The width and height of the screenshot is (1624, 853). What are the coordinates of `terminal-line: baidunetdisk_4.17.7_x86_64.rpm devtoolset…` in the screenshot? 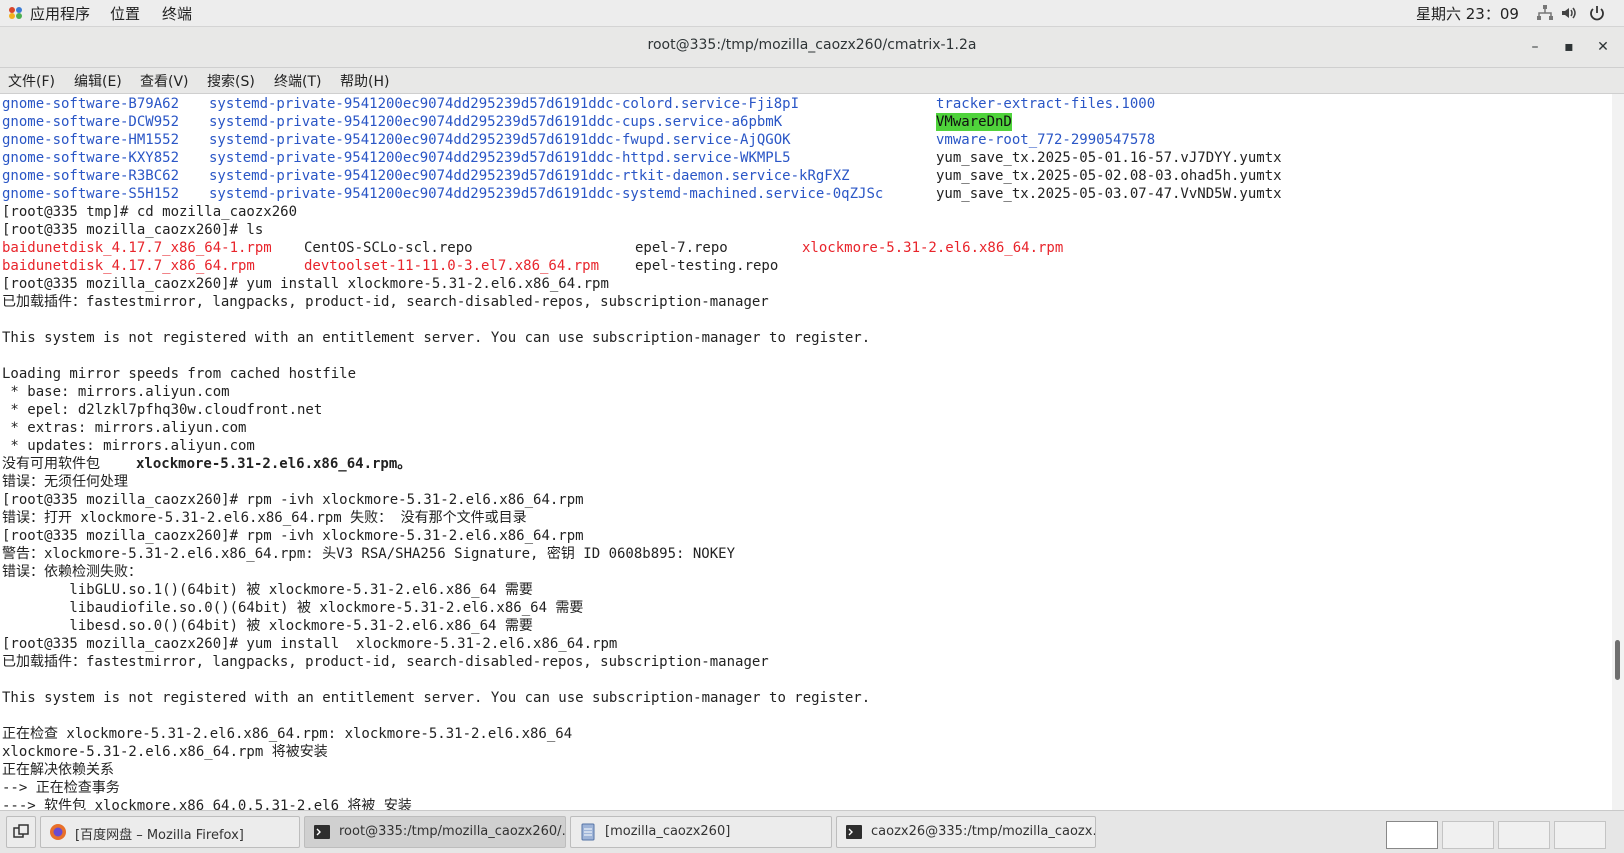 It's located at (436, 266).